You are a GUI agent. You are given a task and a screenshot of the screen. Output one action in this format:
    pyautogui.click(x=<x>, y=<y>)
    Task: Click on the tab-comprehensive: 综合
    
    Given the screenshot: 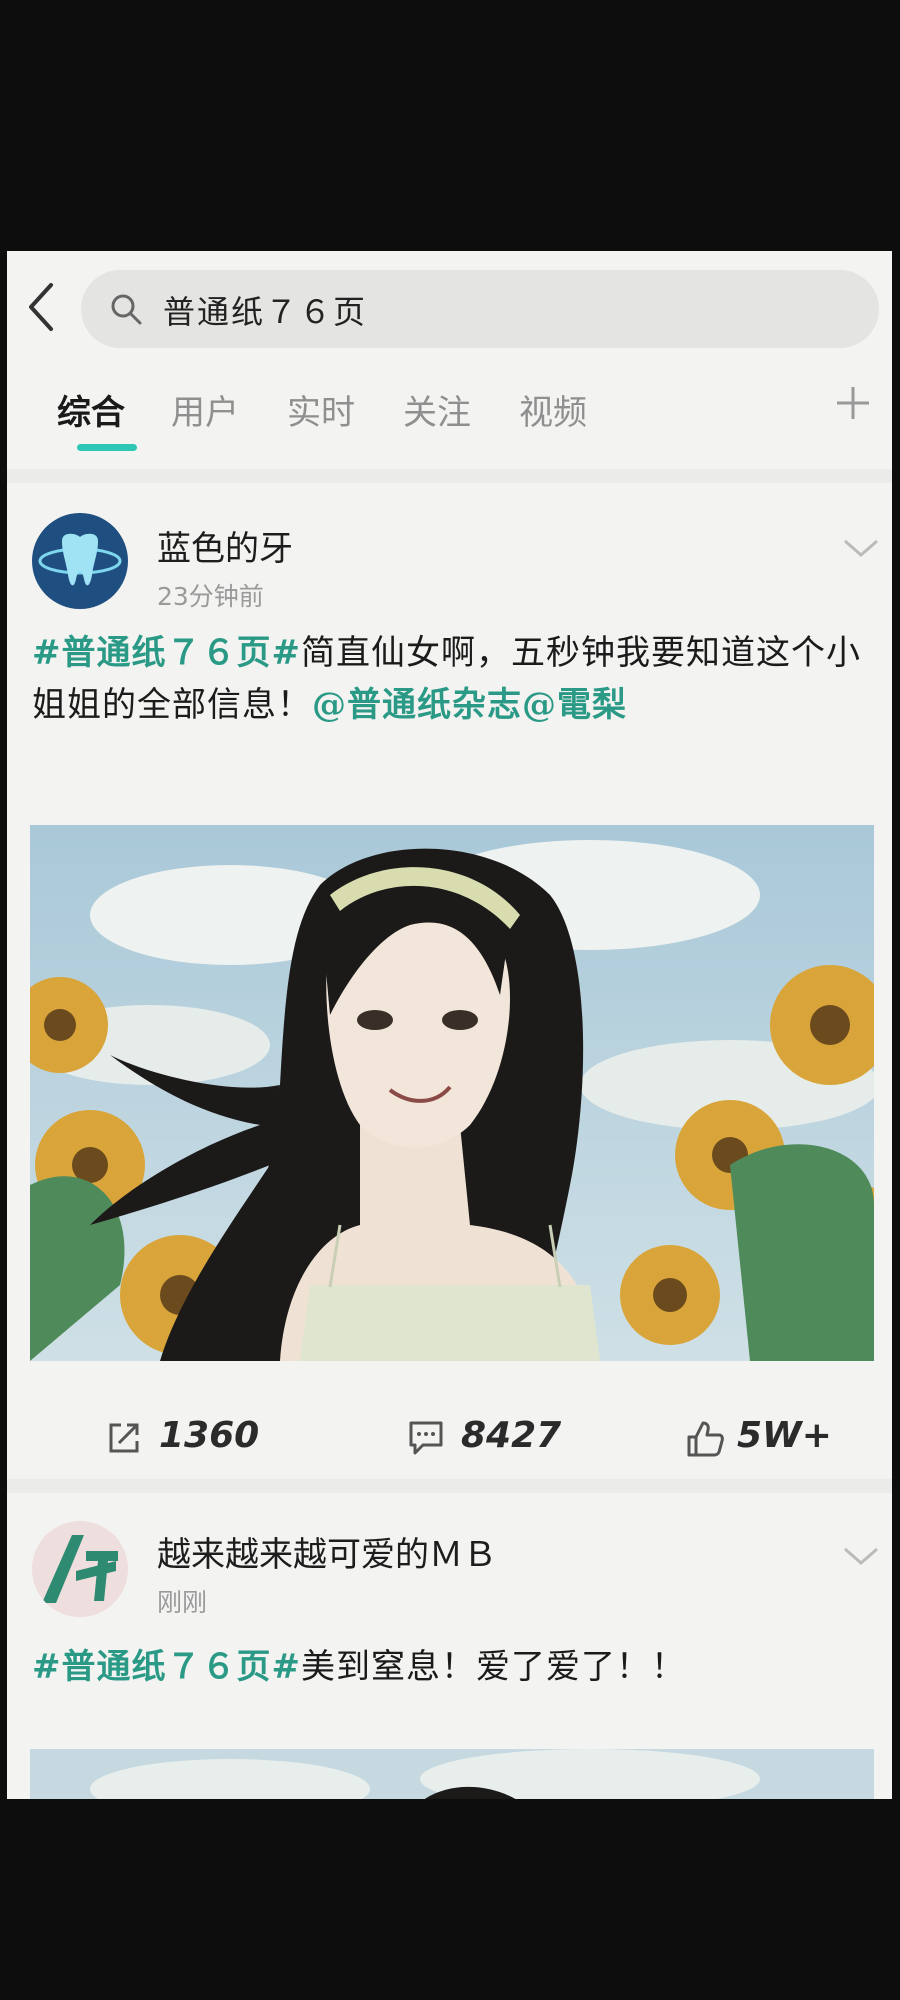 What is the action you would take?
    pyautogui.click(x=91, y=409)
    